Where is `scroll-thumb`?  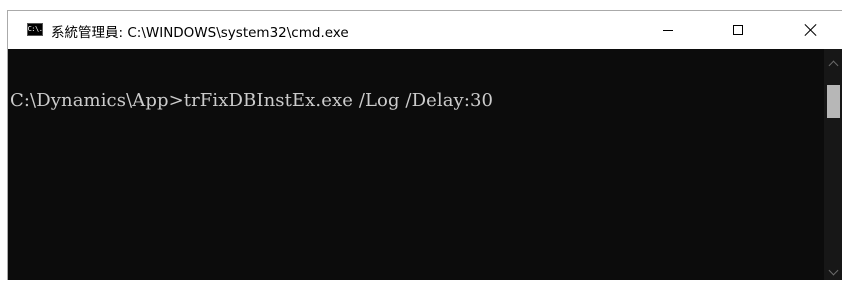
scroll-thumb is located at coordinates (833, 101).